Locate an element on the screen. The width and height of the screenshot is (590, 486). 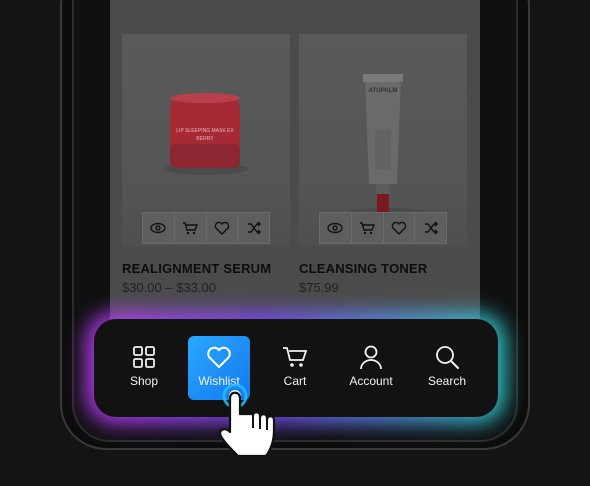
pointing-hand-icon is located at coordinates (247, 421).